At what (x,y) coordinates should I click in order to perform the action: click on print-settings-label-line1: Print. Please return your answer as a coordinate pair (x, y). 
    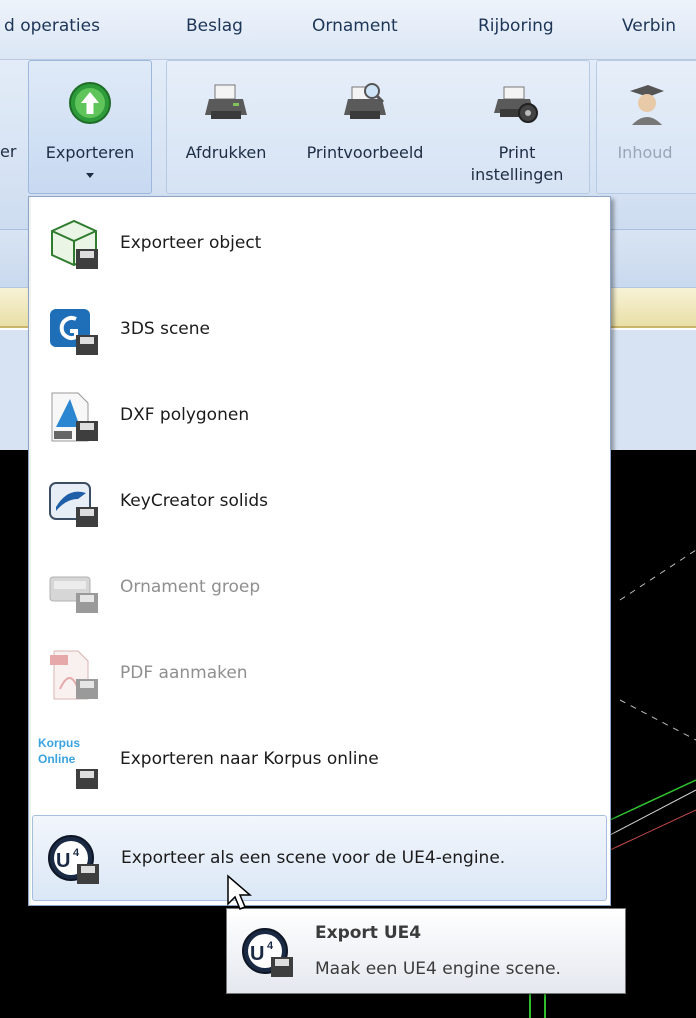
    Looking at the image, I should click on (517, 152).